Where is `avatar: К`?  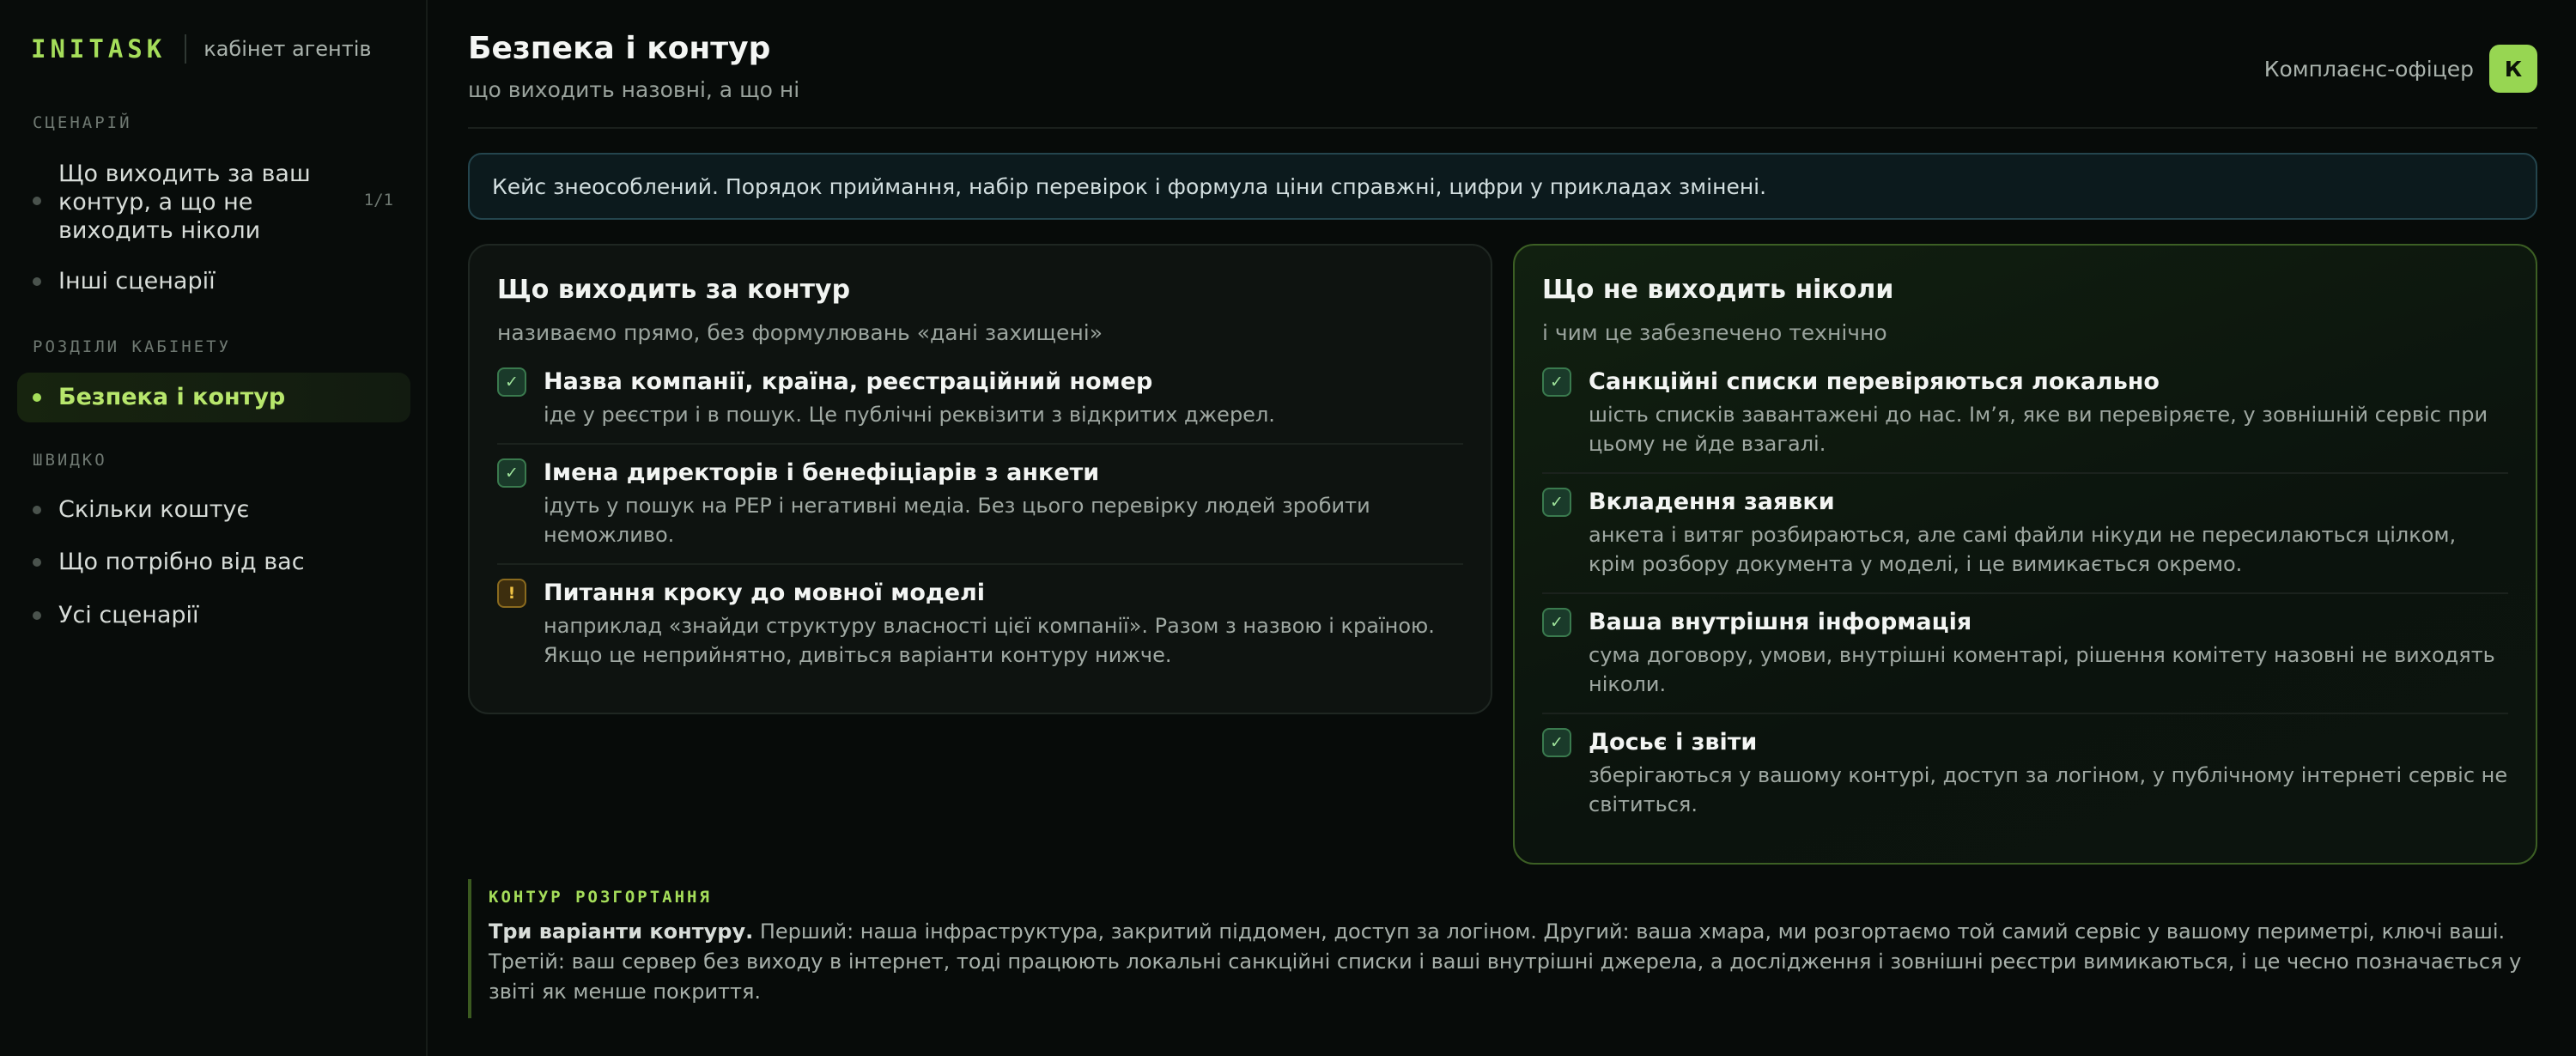
avatar: К is located at coordinates (2513, 69).